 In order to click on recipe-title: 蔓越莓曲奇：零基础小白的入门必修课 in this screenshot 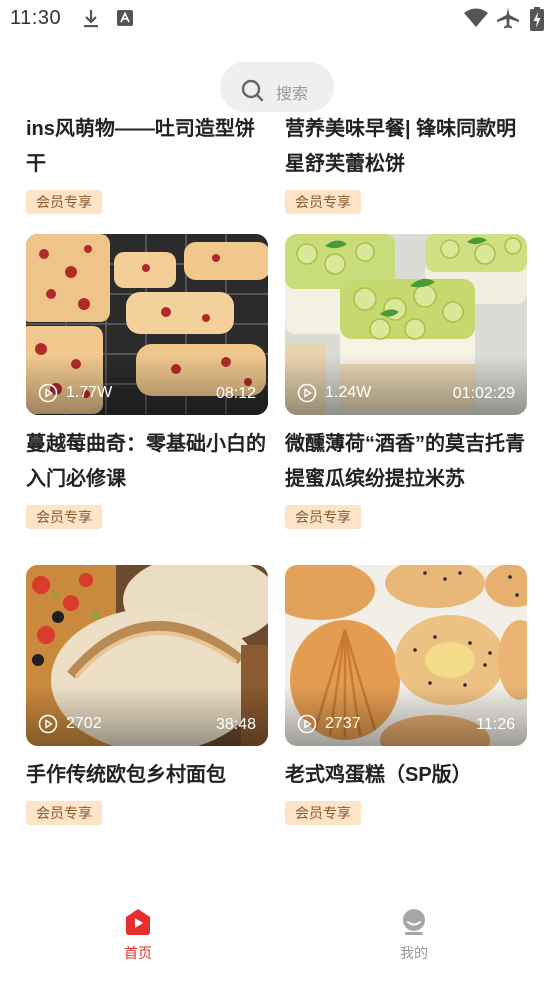, I will do `click(146, 461)`.